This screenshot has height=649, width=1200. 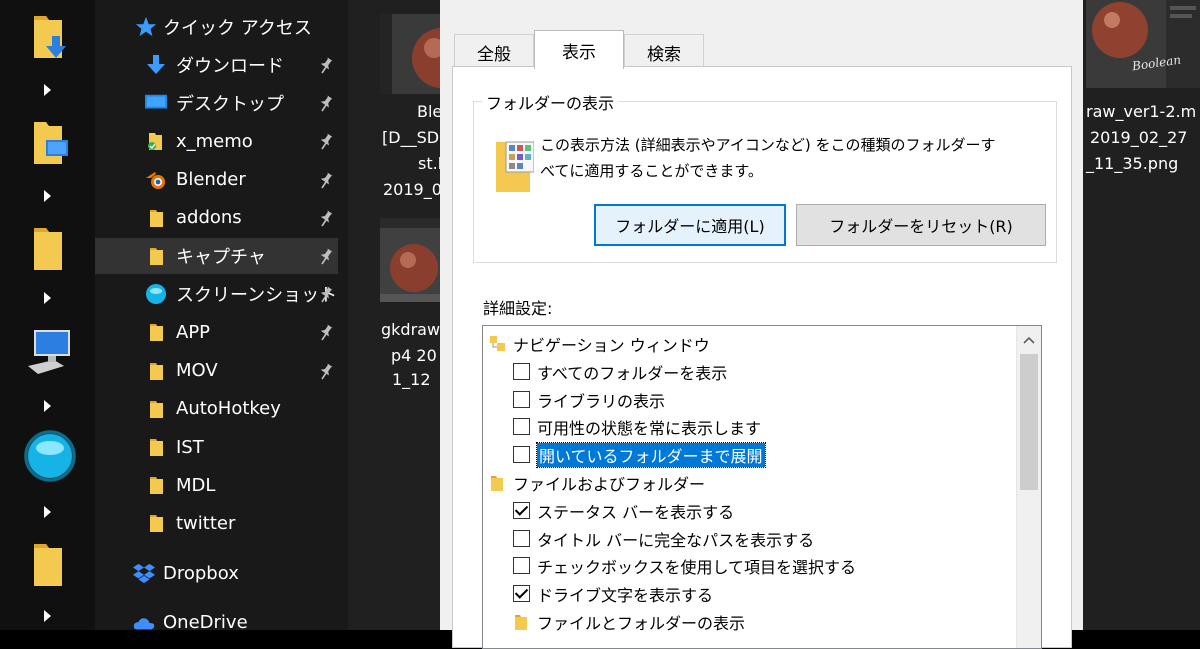 I want to click on navigation-pane-icon, so click(x=498, y=346).